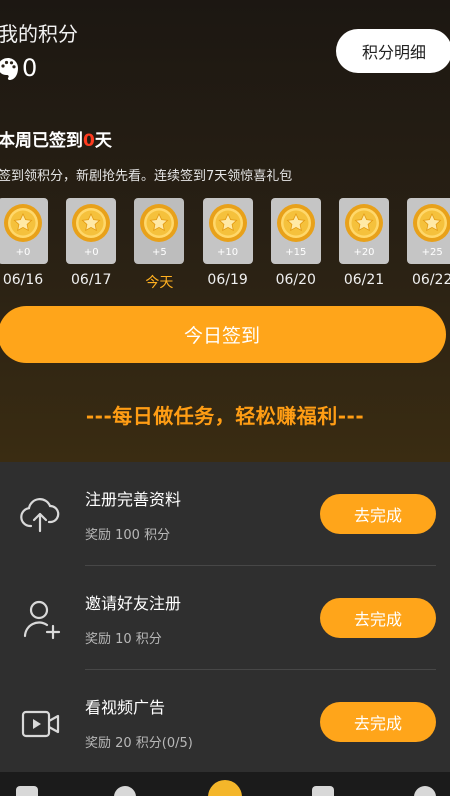 The height and width of the screenshot is (796, 450). I want to click on signin-day-card: +10, so click(227, 231).